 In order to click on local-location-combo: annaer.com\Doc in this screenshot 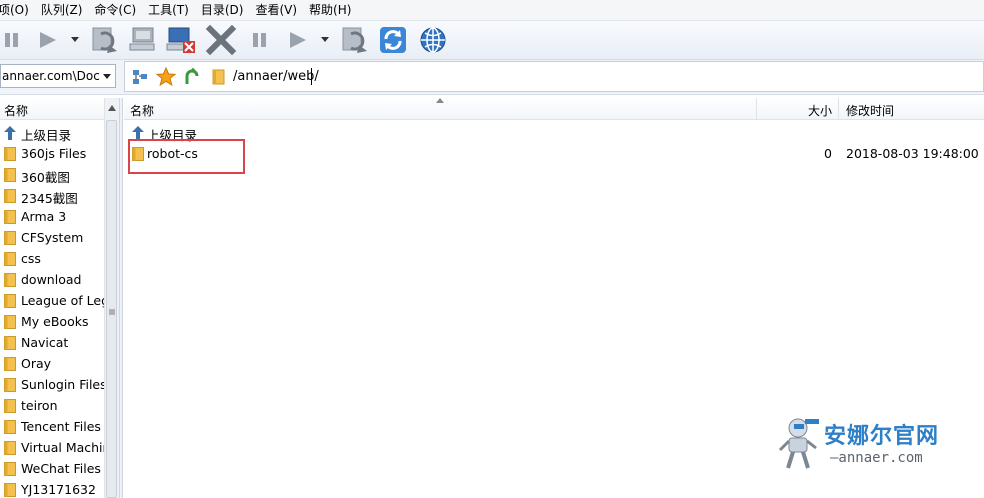, I will do `click(58, 76)`.